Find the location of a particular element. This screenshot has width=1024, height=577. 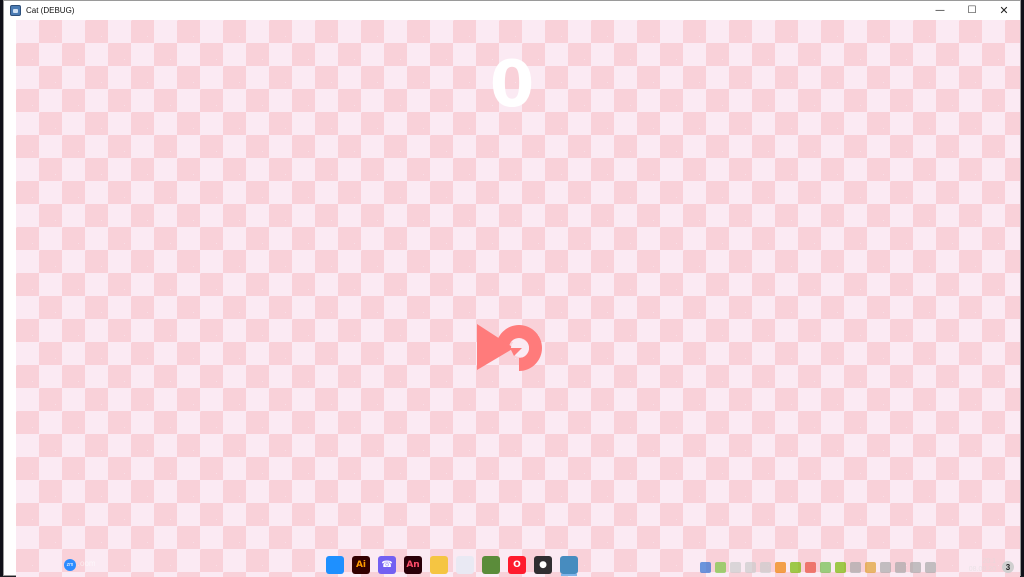

taskbar-apps: Ai ☎ An O ● is located at coordinates (452, 566).